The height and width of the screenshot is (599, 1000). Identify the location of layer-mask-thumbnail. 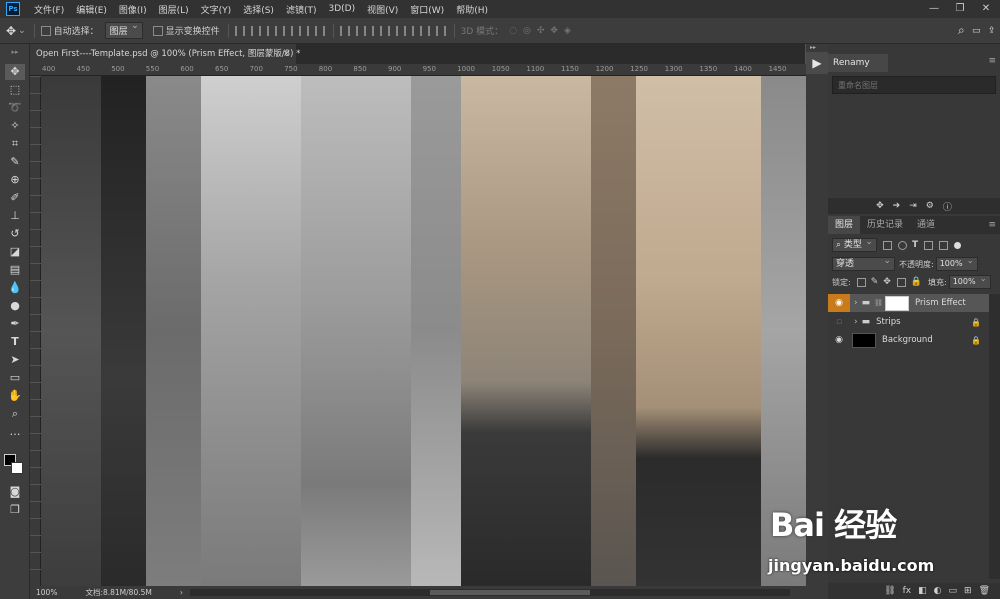
(897, 303).